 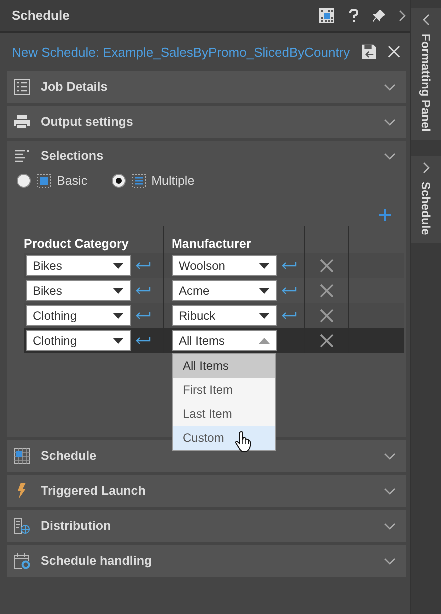 I want to click on menu-item: All Items, so click(x=224, y=366).